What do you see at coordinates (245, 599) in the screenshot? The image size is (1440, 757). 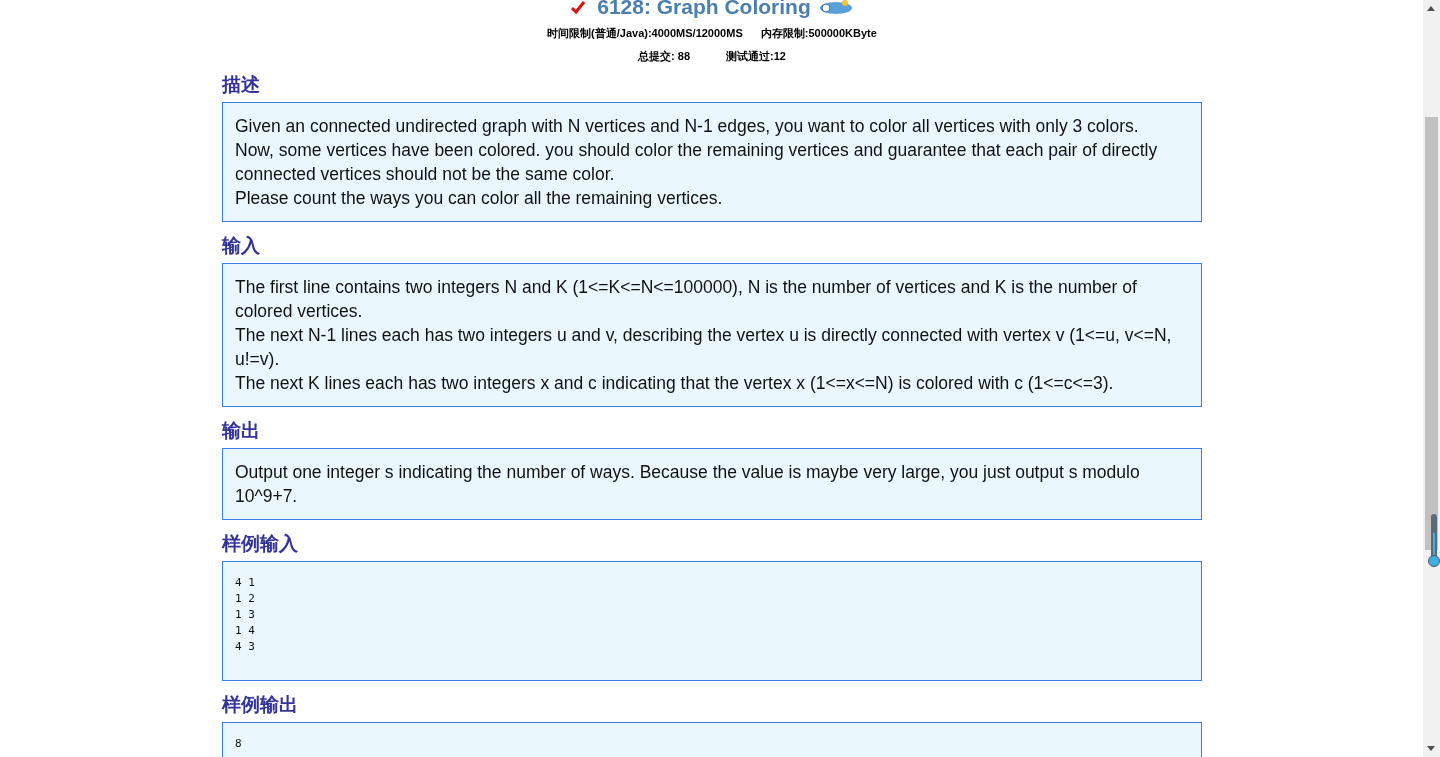 I see `sample-line: 1 2` at bounding box center [245, 599].